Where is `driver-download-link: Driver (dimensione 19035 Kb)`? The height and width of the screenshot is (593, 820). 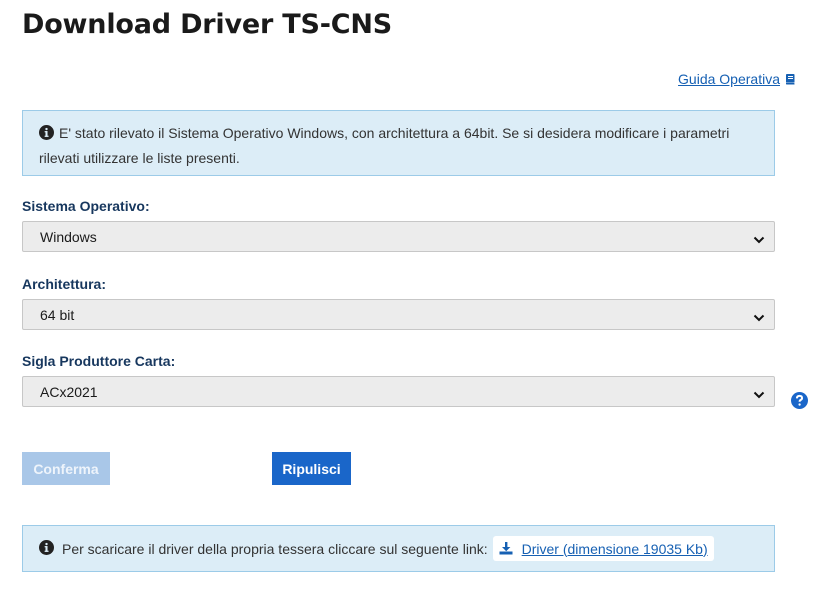 driver-download-link: Driver (dimensione 19035 Kb) is located at coordinates (603, 548).